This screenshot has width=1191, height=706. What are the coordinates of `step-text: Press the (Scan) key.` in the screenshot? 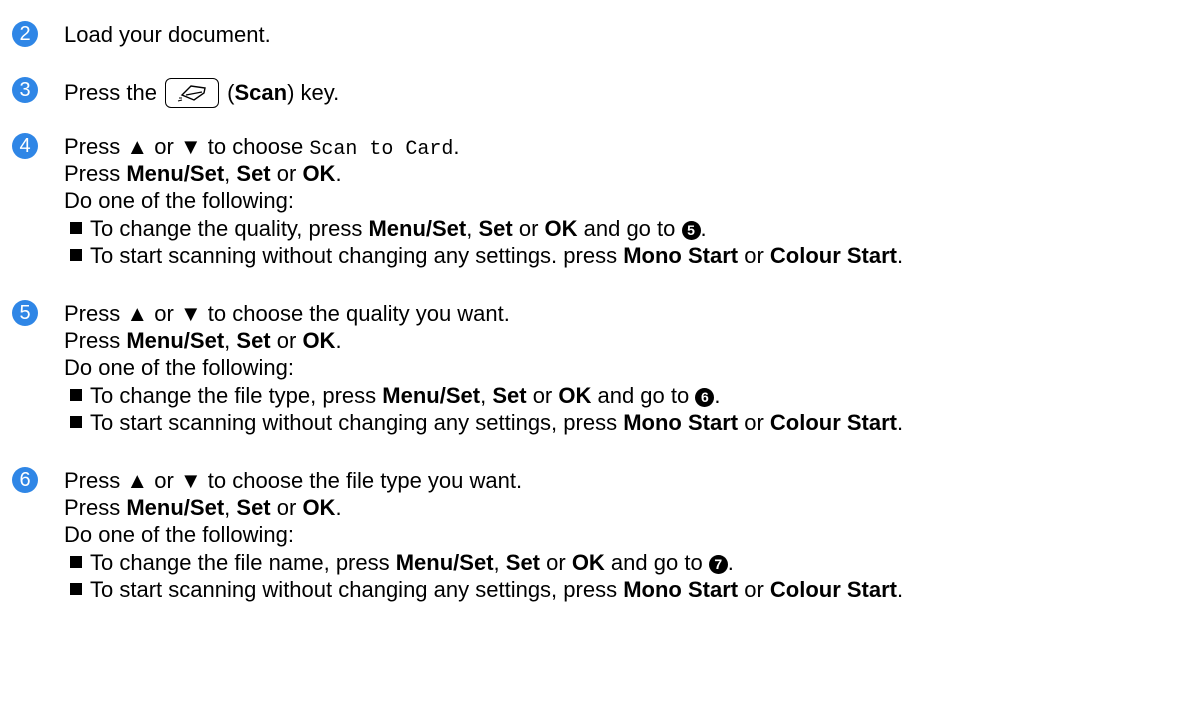 It's located at (201, 93).